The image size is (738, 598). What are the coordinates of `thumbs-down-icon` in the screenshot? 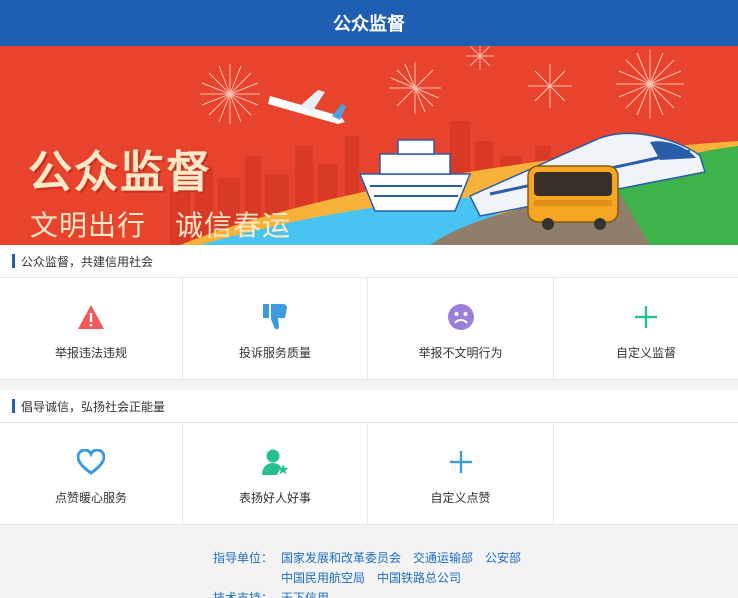 It's located at (275, 317).